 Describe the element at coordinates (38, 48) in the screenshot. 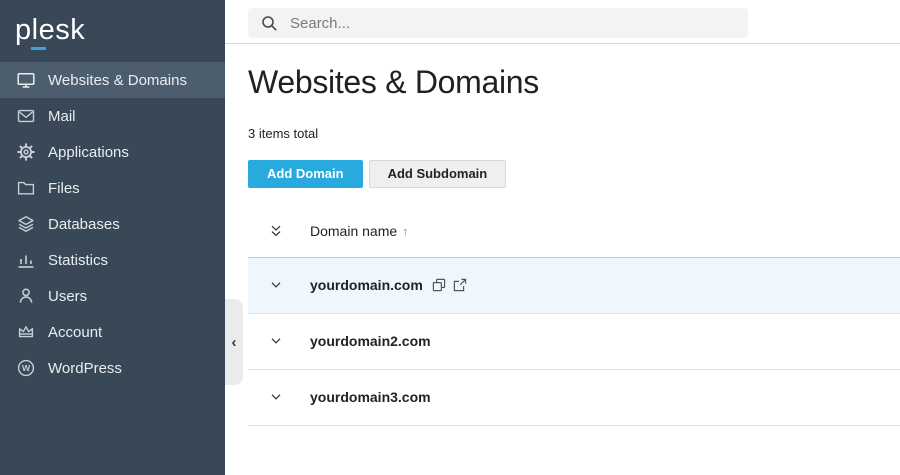

I see `plesk-logo-dash` at that location.